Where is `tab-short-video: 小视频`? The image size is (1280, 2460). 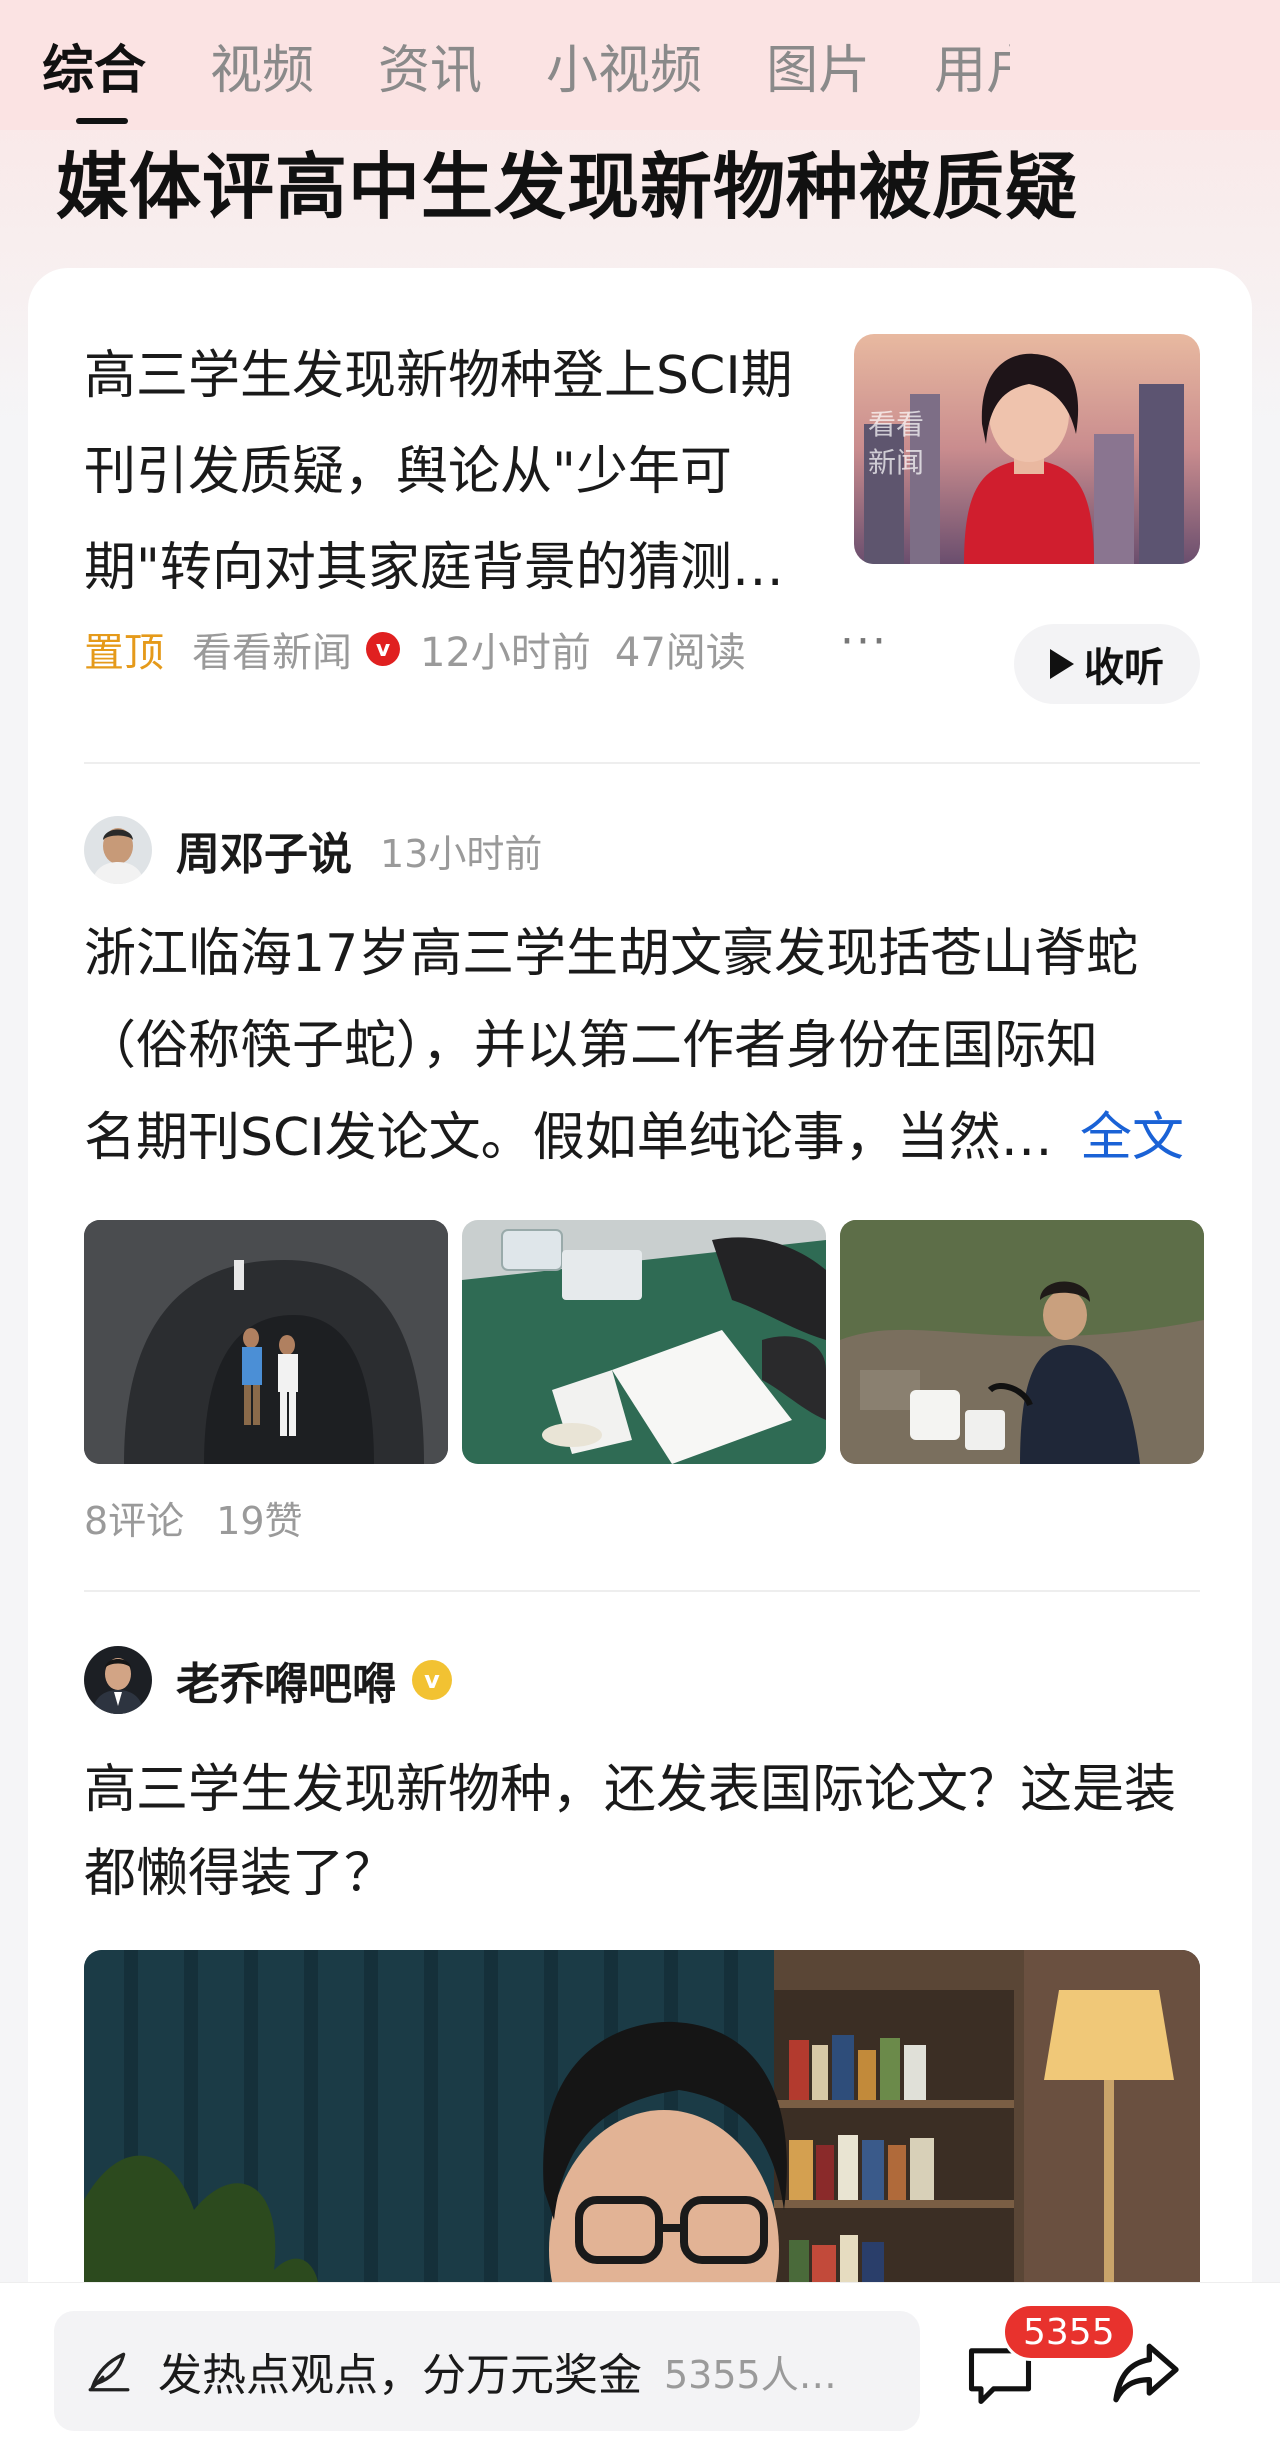
tab-short-video: 小视频 is located at coordinates (624, 65).